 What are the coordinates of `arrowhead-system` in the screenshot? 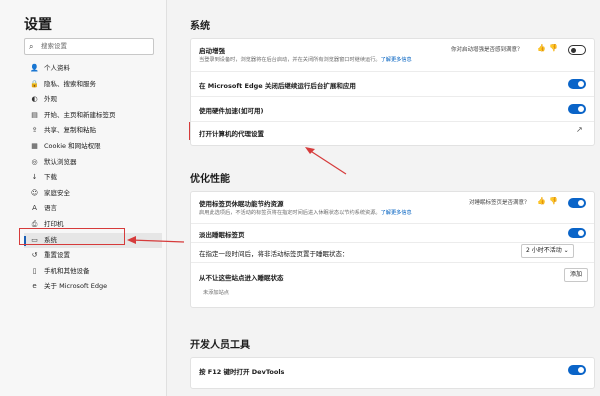 It's located at (131, 240).